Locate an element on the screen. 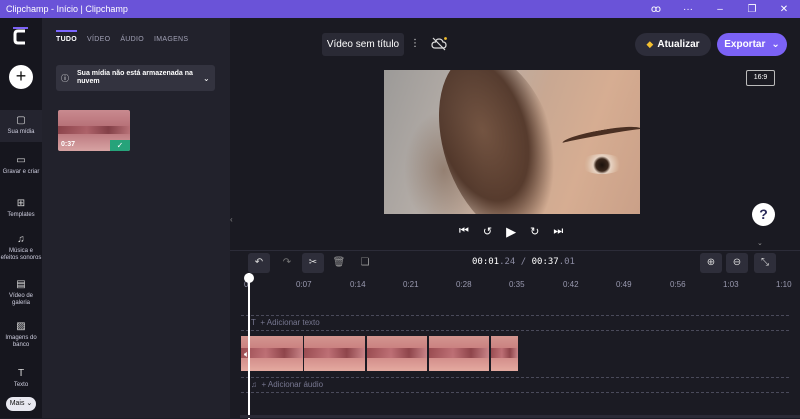  text-track-icon: T is located at coordinates (256, 322).